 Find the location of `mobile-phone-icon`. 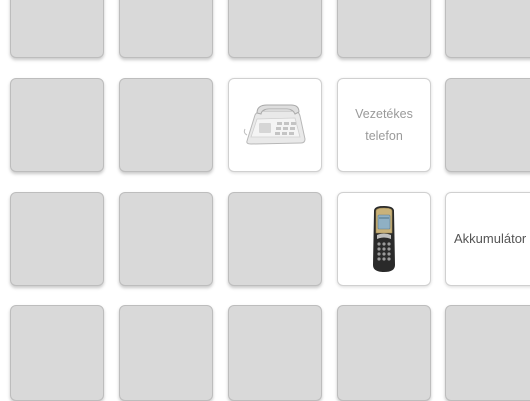

mobile-phone-icon is located at coordinates (384, 239).